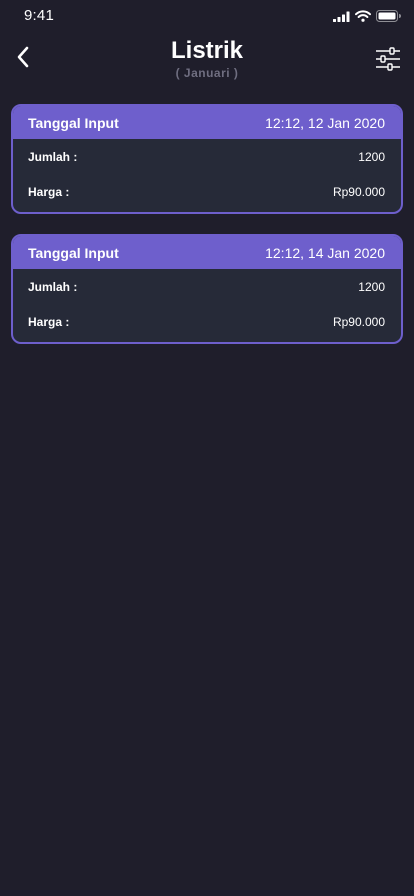 The image size is (414, 896). I want to click on header: Listrik ( Januari ), so click(207, 61).